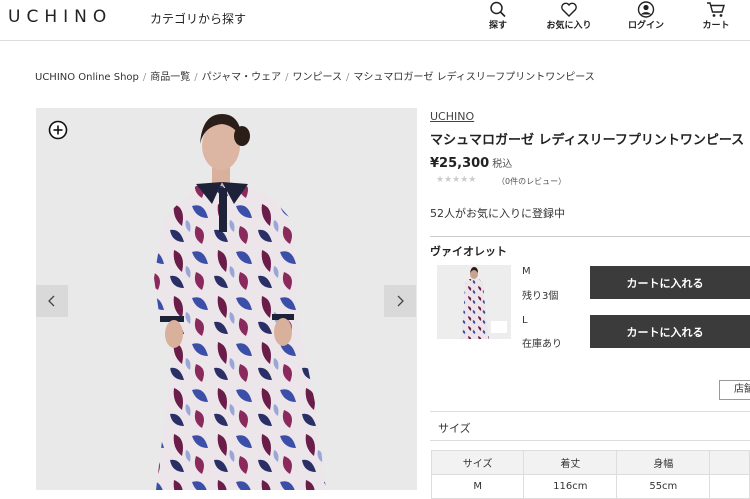 This screenshot has width=750, height=499. What do you see at coordinates (497, 26) in the screenshot?
I see `search-nav-label: 探す` at bounding box center [497, 26].